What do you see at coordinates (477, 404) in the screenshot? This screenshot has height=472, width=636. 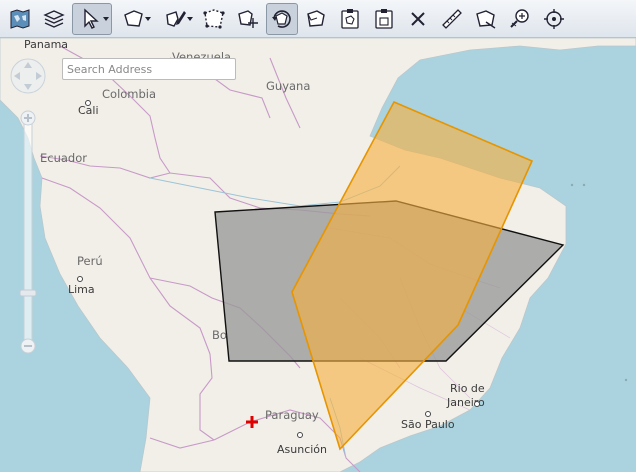 I see `city-marker-rio` at bounding box center [477, 404].